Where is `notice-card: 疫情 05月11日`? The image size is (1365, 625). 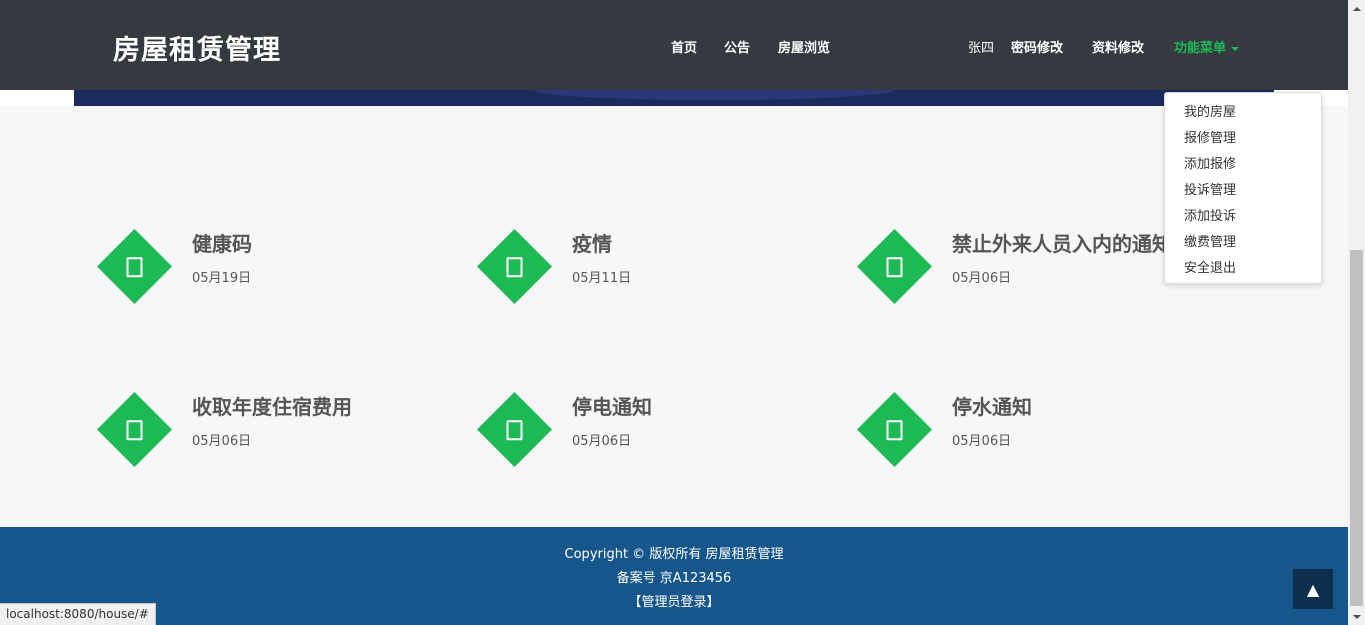 notice-card: 疫情 05月11日 is located at coordinates (659, 273).